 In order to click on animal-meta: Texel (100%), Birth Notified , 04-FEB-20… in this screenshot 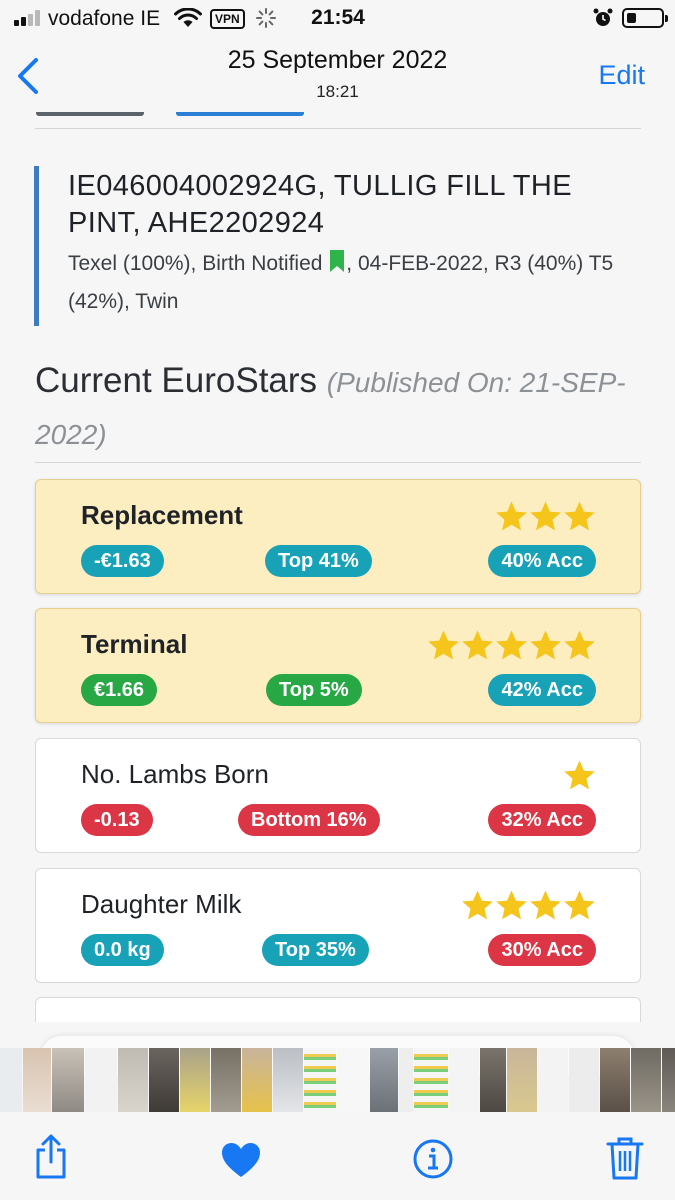, I will do `click(354, 283)`.